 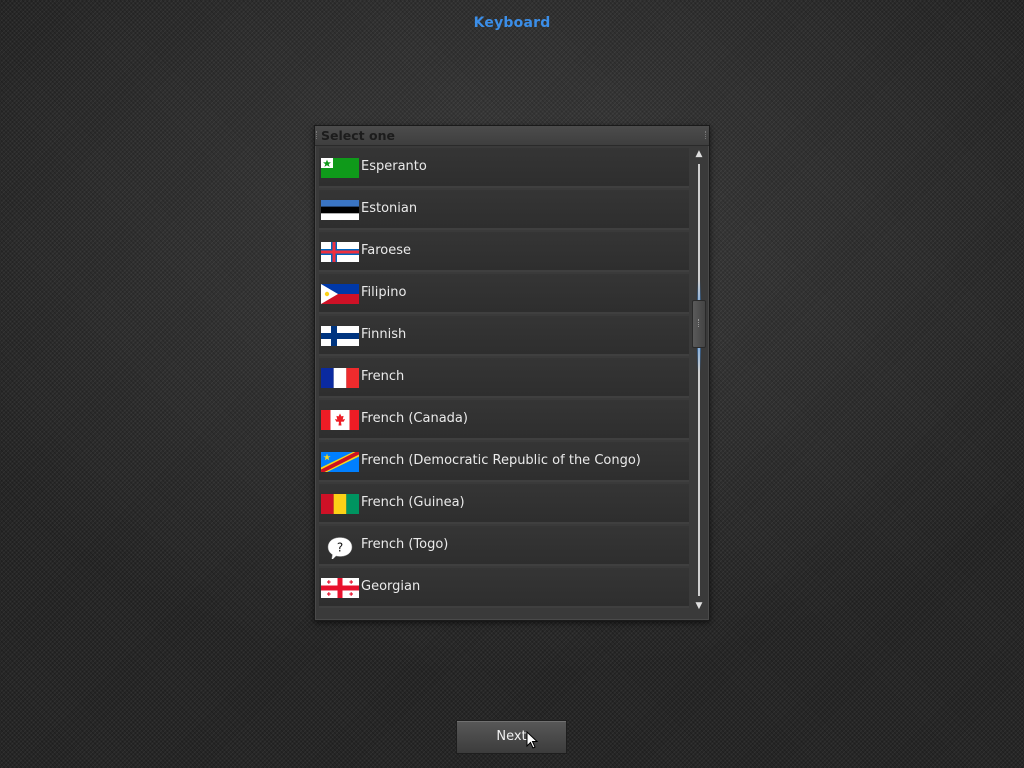 What do you see at coordinates (340, 210) in the screenshot?
I see `estonia-flag-icon` at bounding box center [340, 210].